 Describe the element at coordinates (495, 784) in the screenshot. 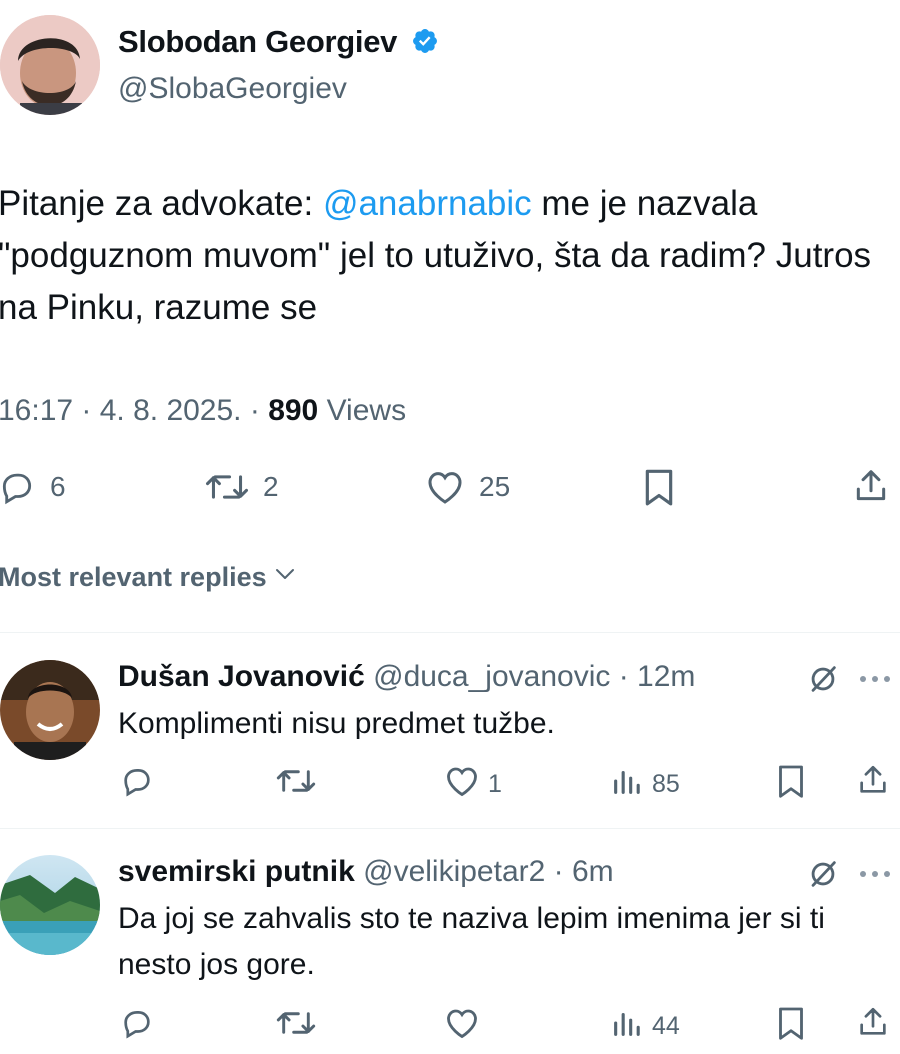

I see `reply-like-count: 1` at that location.